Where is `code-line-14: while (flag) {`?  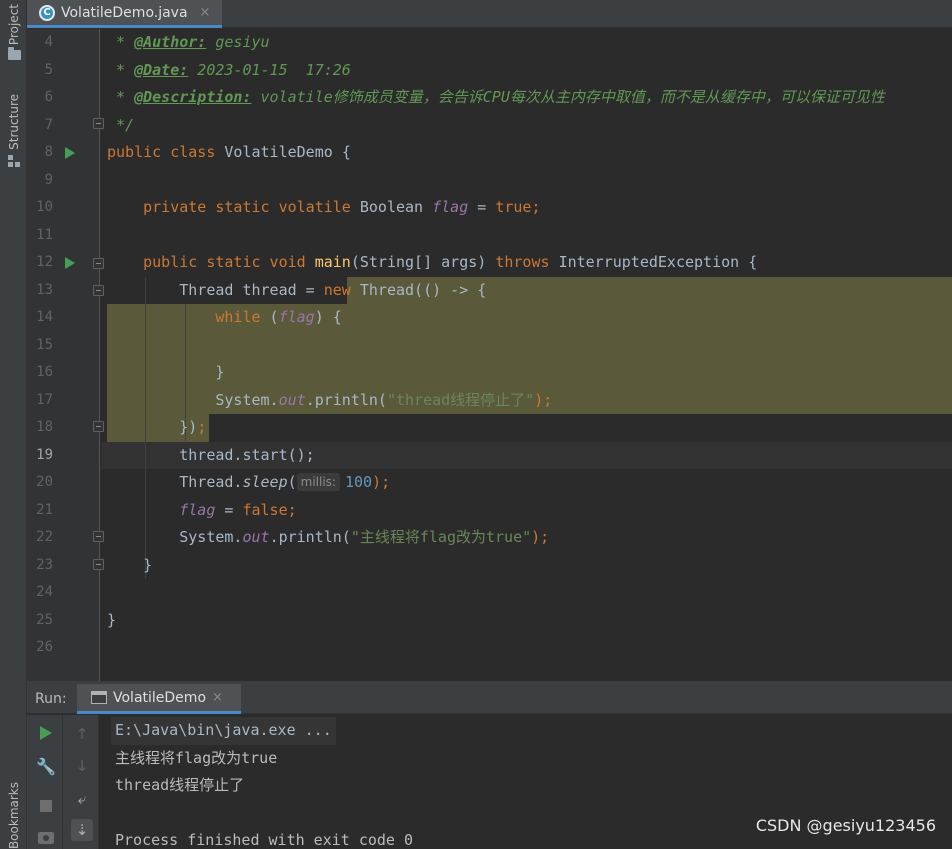
code-line-14: while (flag) { is located at coordinates (278, 317).